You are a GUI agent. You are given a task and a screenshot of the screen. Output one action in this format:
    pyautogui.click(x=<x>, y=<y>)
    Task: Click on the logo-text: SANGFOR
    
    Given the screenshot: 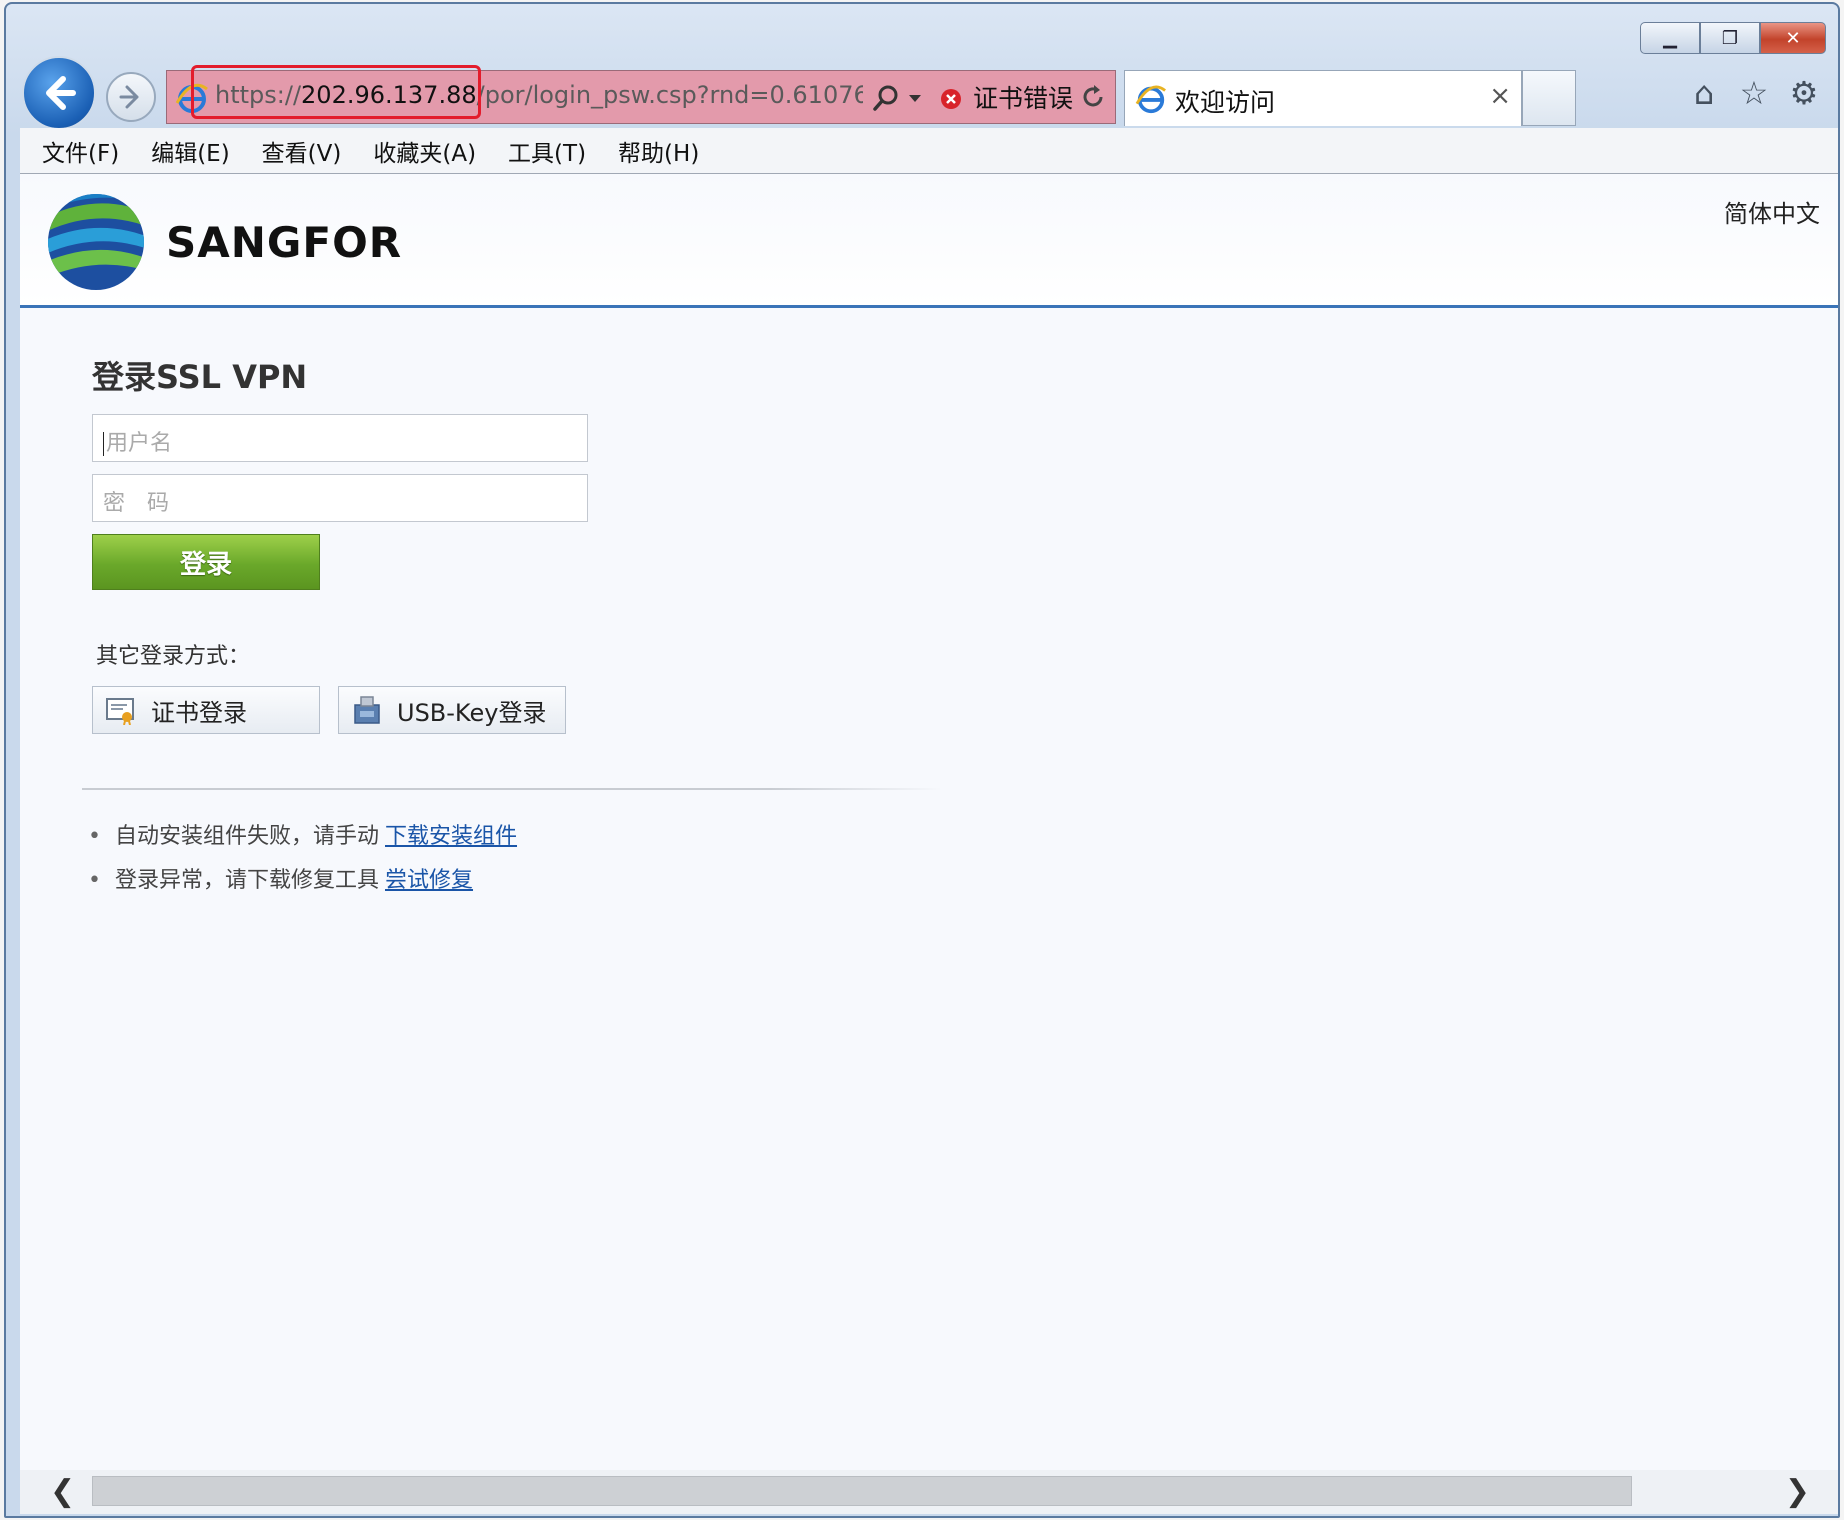 What is the action you would take?
    pyautogui.click(x=284, y=242)
    